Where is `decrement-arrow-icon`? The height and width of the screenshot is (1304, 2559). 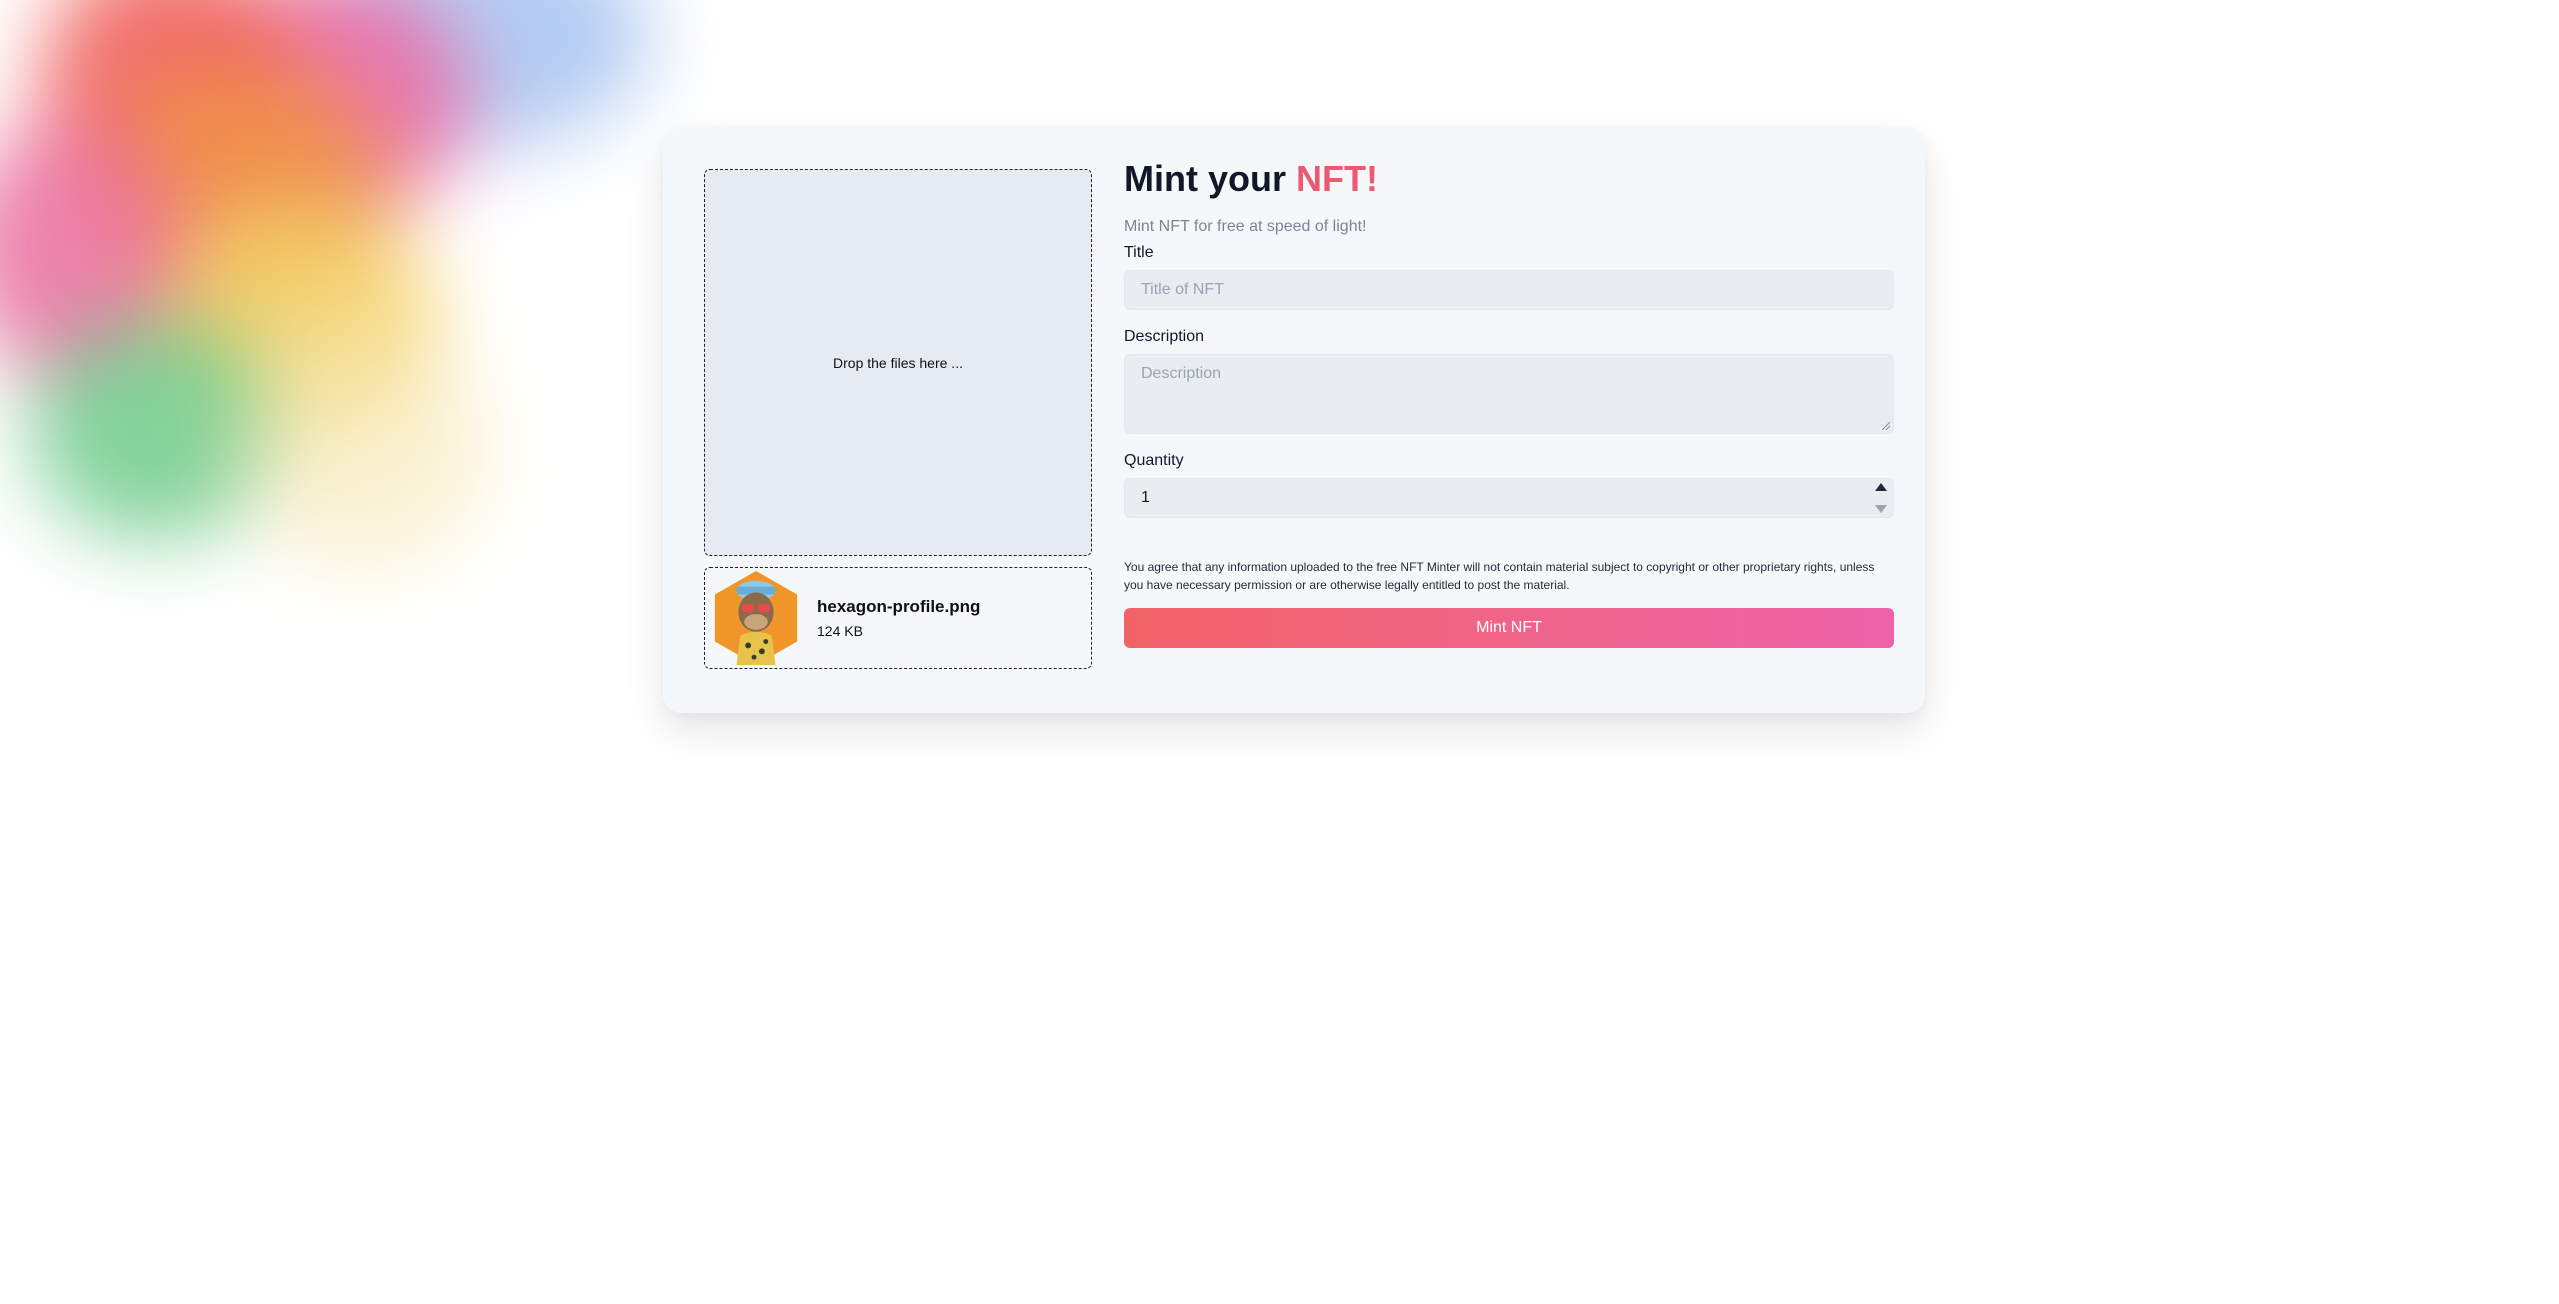
decrement-arrow-icon is located at coordinates (1881, 509).